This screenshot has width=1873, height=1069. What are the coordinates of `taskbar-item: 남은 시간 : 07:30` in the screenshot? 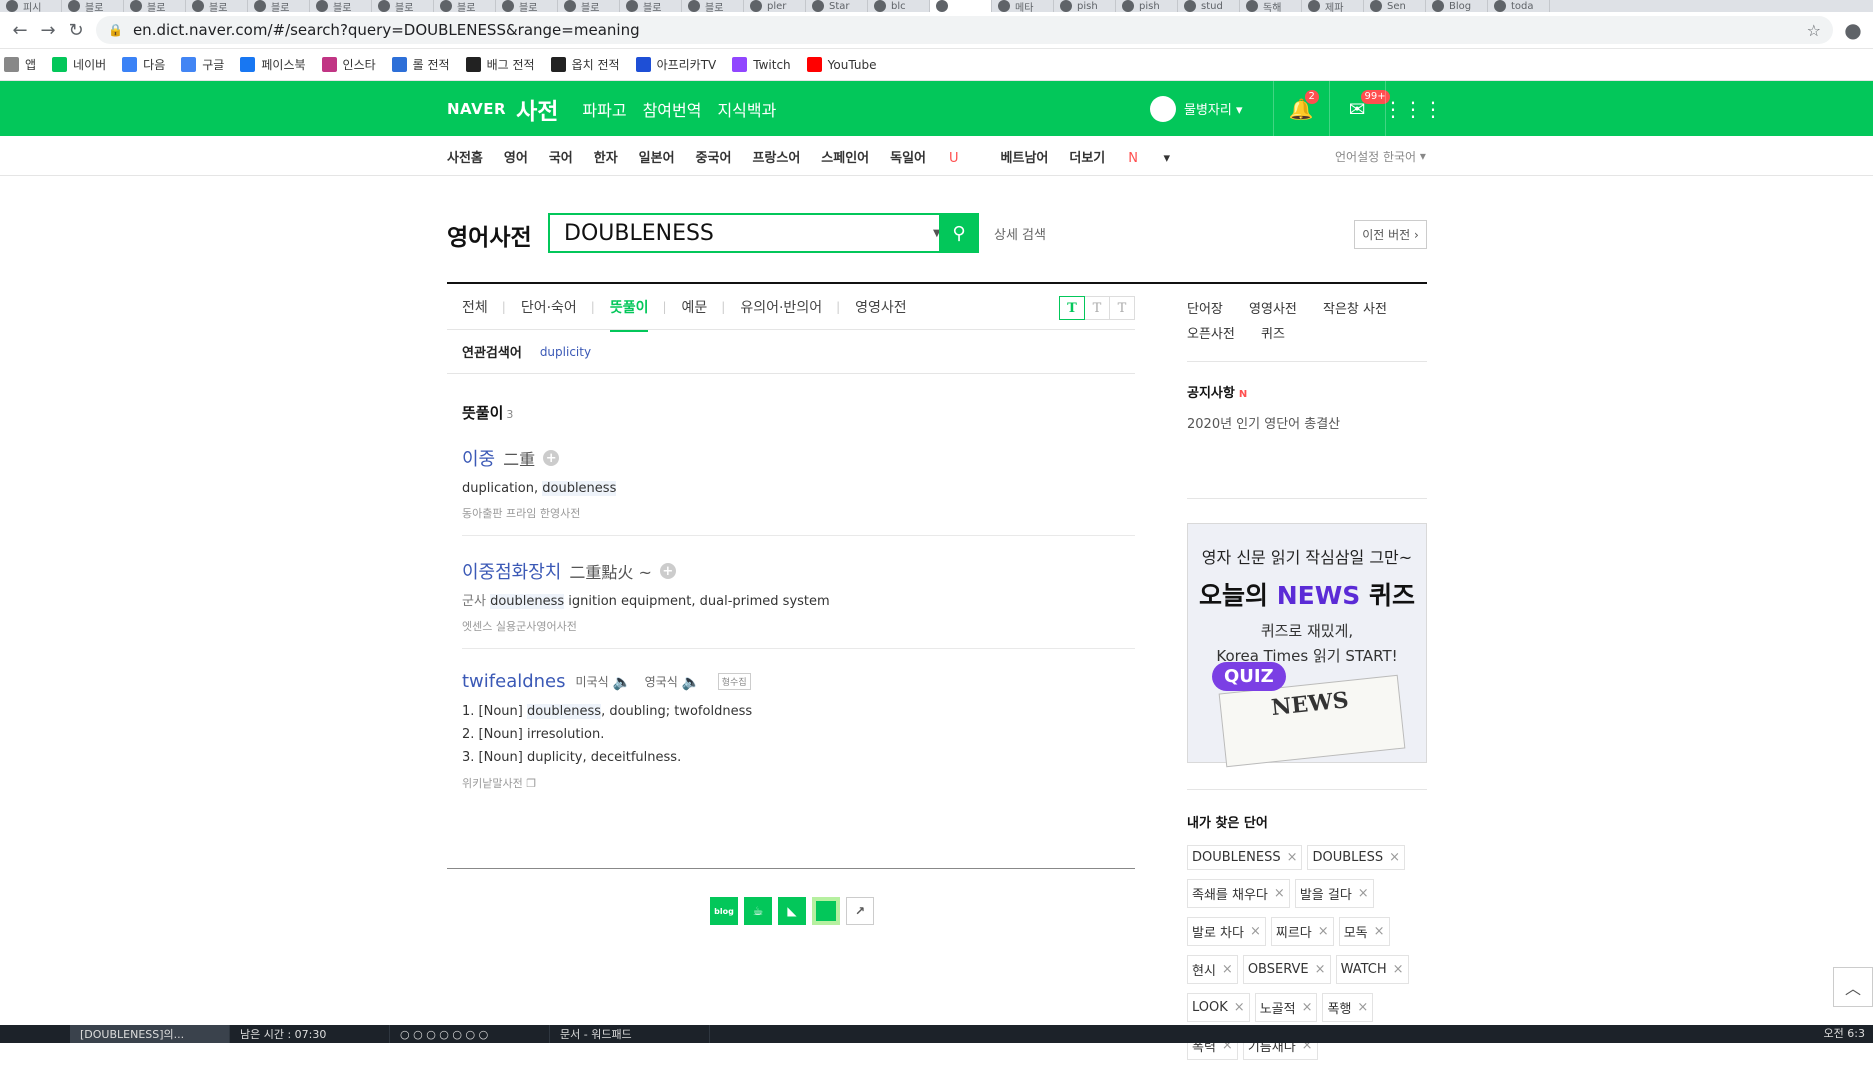 It's located at (310, 1034).